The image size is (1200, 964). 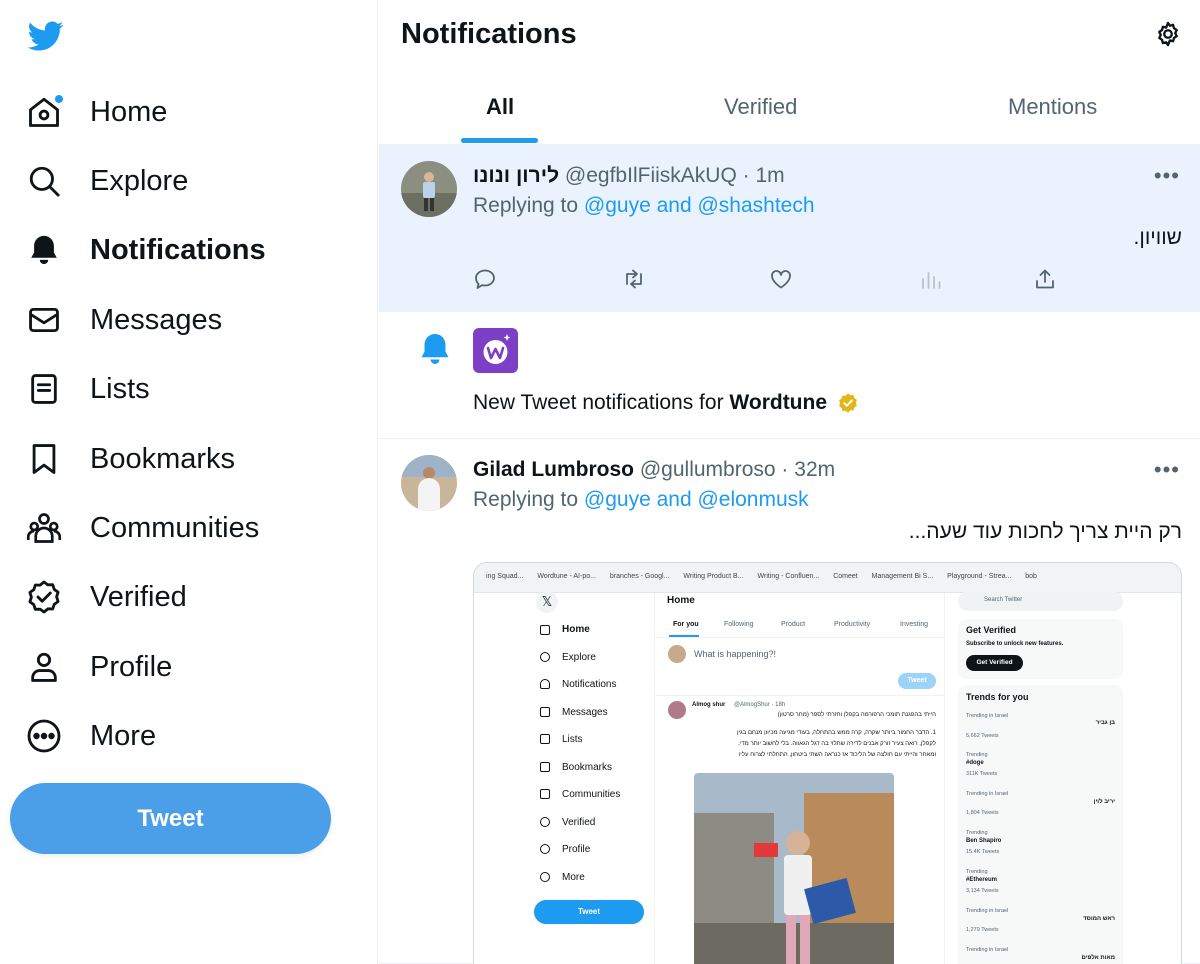 I want to click on mini-trend-name: ראש המוסד, so click(x=1099, y=919).